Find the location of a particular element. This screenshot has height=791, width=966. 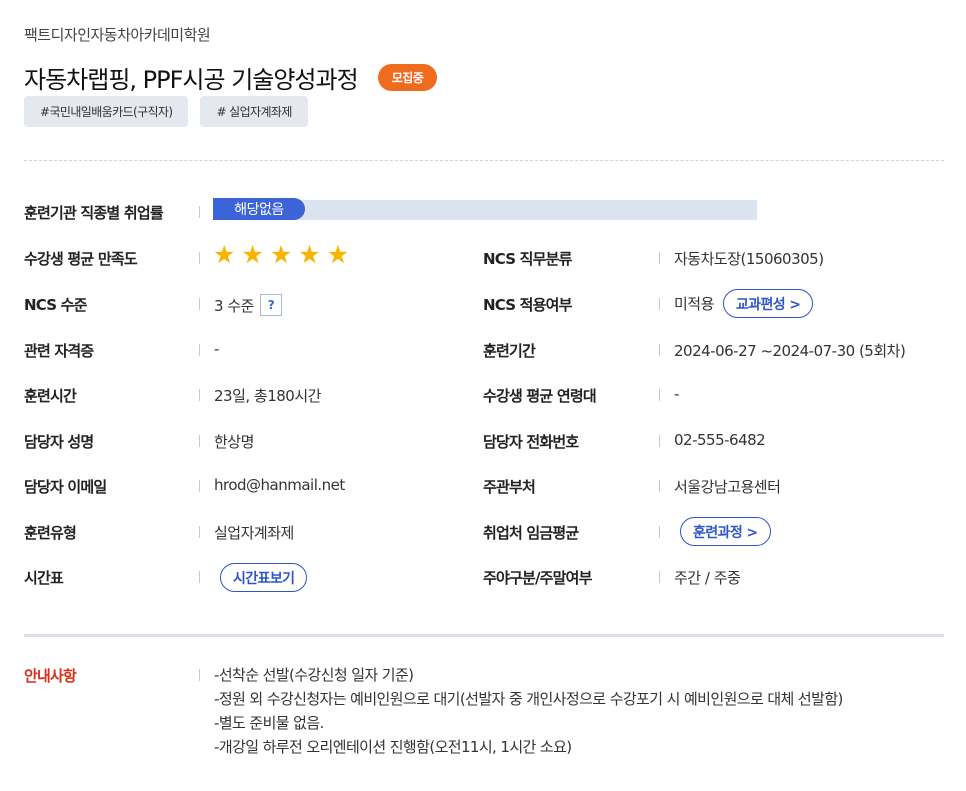

certificate-label: 관련 자격증 is located at coordinates (59, 351).